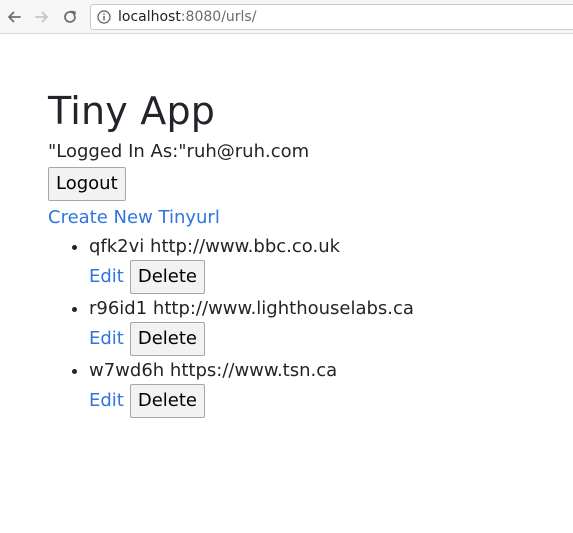  I want to click on long-url: http://www.lighthouselabs.ca, so click(283, 308).